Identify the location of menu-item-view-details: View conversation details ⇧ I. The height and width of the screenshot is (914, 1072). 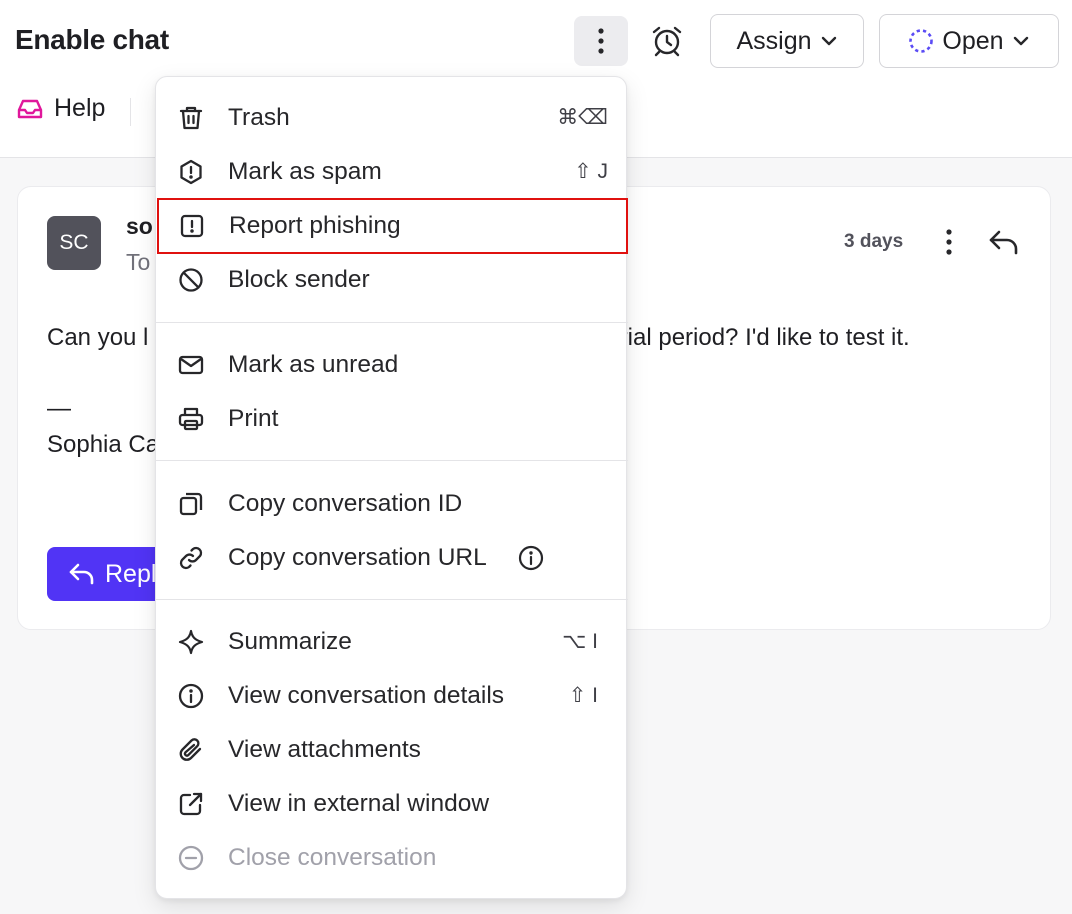
(392, 696).